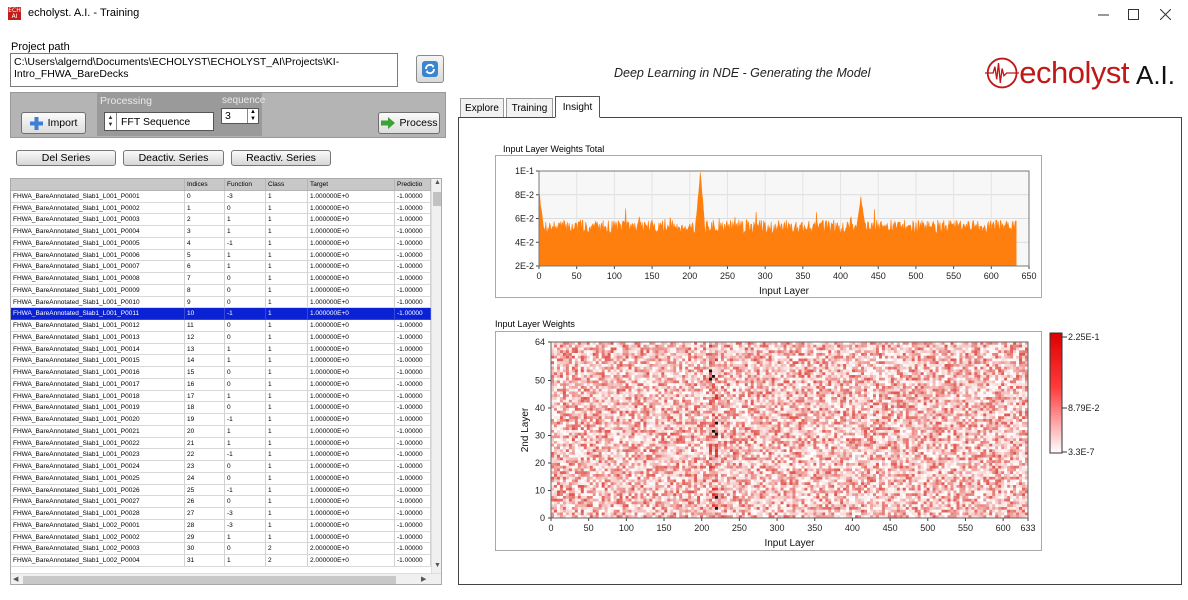 This screenshot has width=1188, height=600. I want to click on tab-training: Training, so click(529, 107).